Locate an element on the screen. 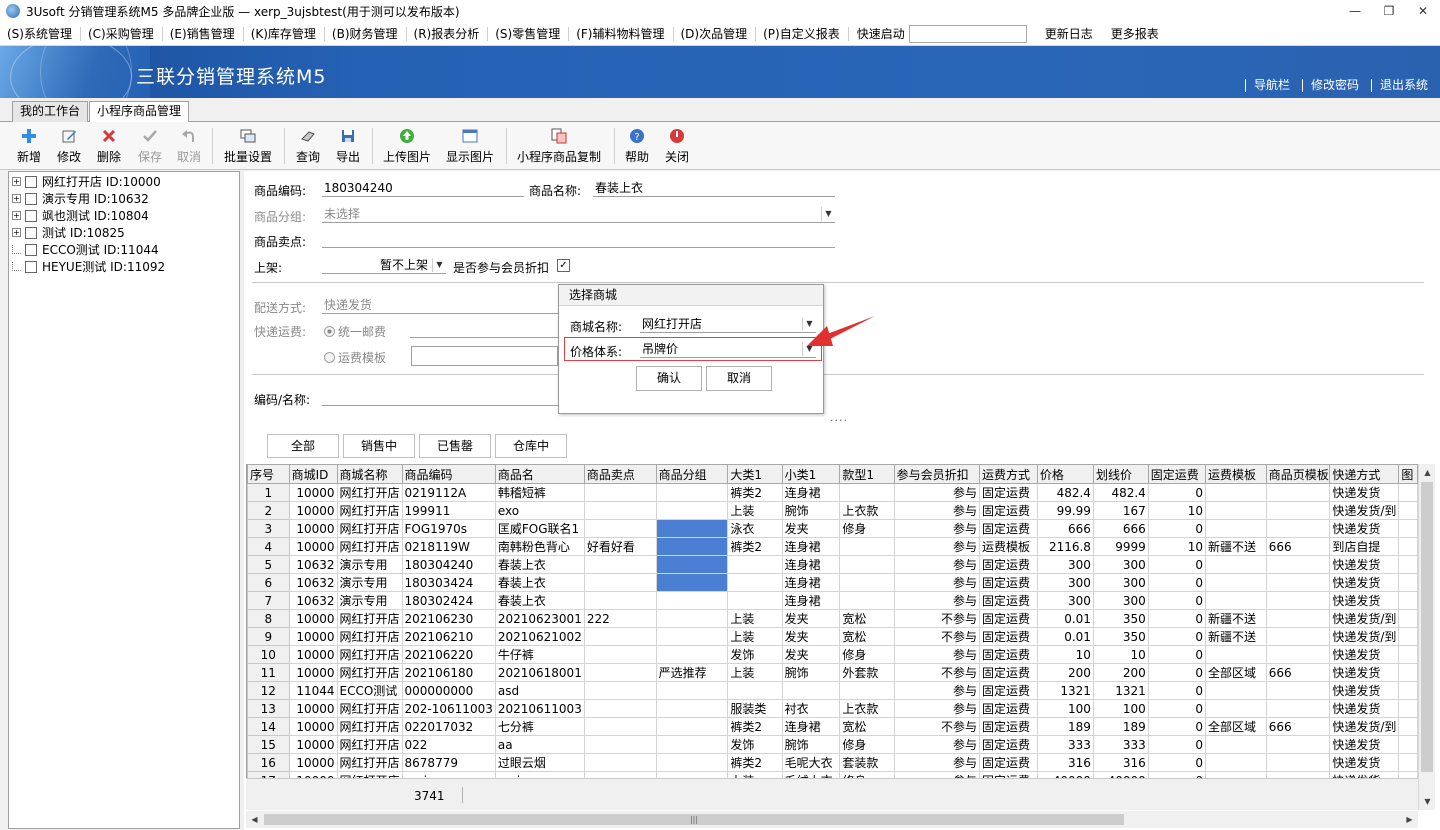 The height and width of the screenshot is (830, 1440). table-cell: 发饰 is located at coordinates (755, 744).